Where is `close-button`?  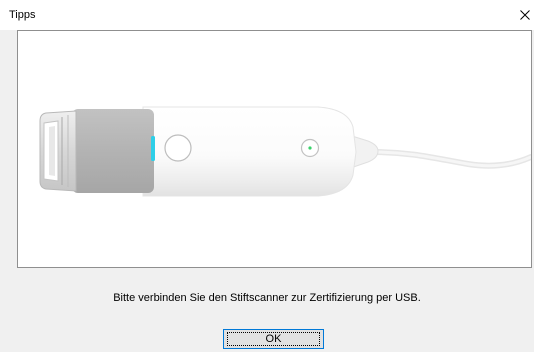
close-button is located at coordinates (525, 15).